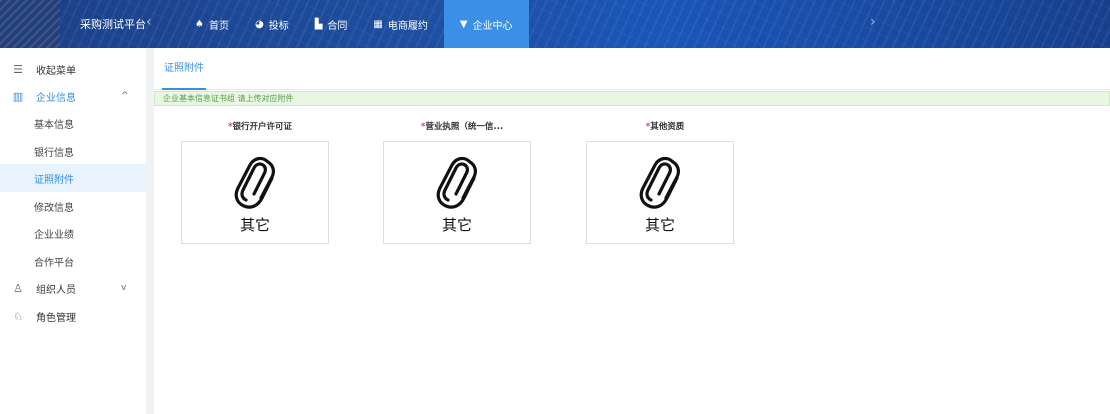 The height and width of the screenshot is (414, 1110). What do you see at coordinates (30, 24) in the screenshot?
I see `logo` at bounding box center [30, 24].